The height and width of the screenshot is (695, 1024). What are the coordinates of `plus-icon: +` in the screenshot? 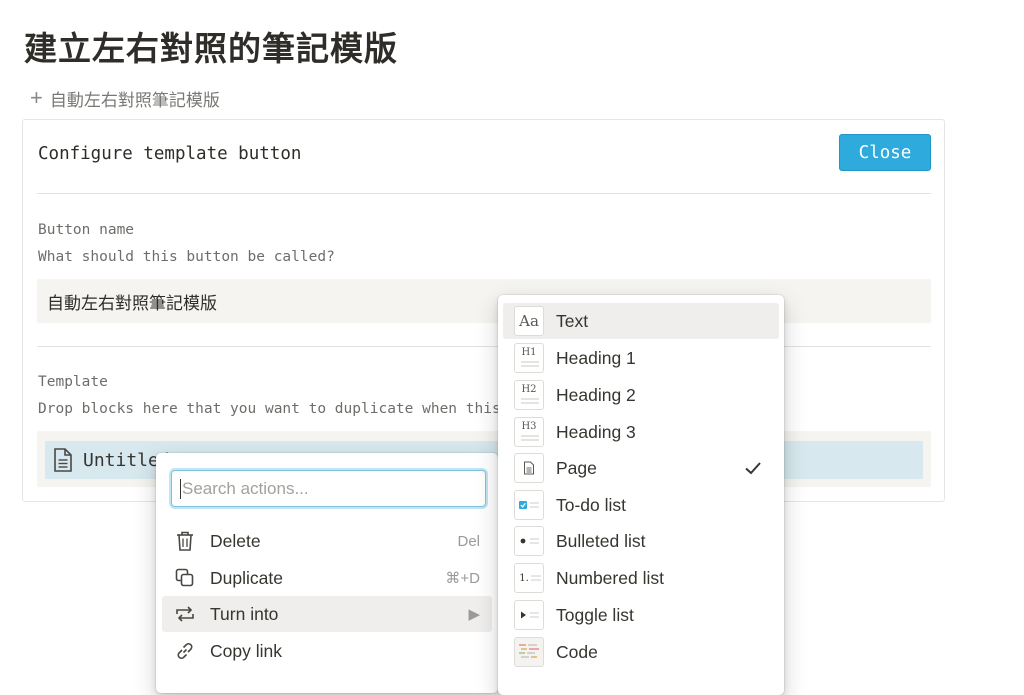 It's located at (36, 97).